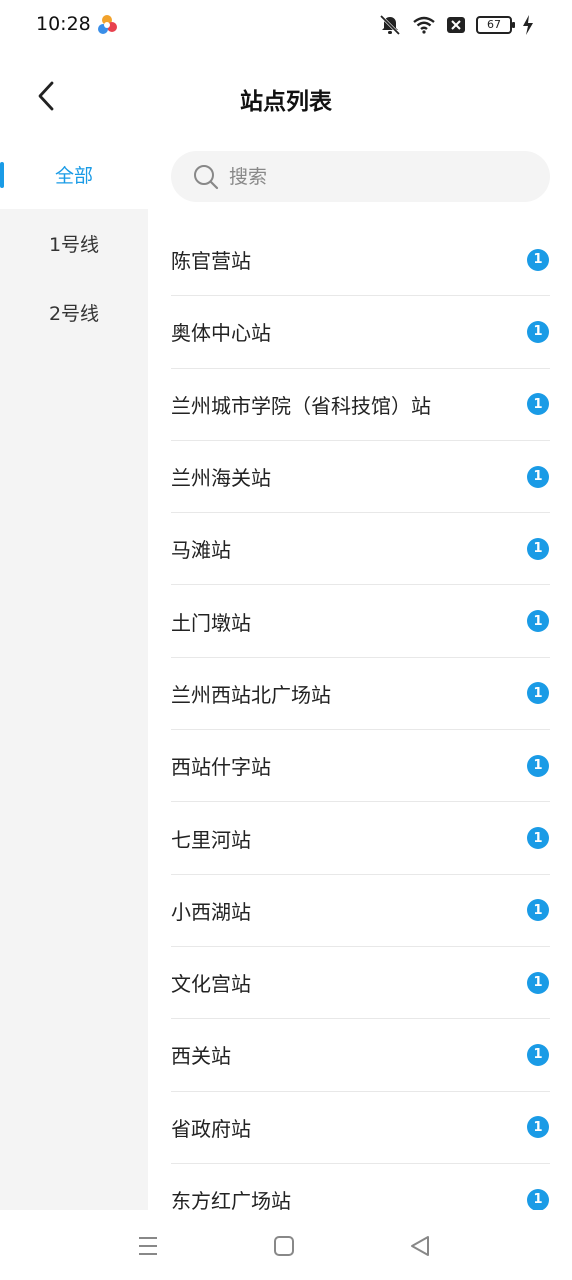 The image size is (572, 1280). Describe the element at coordinates (360, 332) in the screenshot. I see `station-row: 奥体中心站 1` at that location.